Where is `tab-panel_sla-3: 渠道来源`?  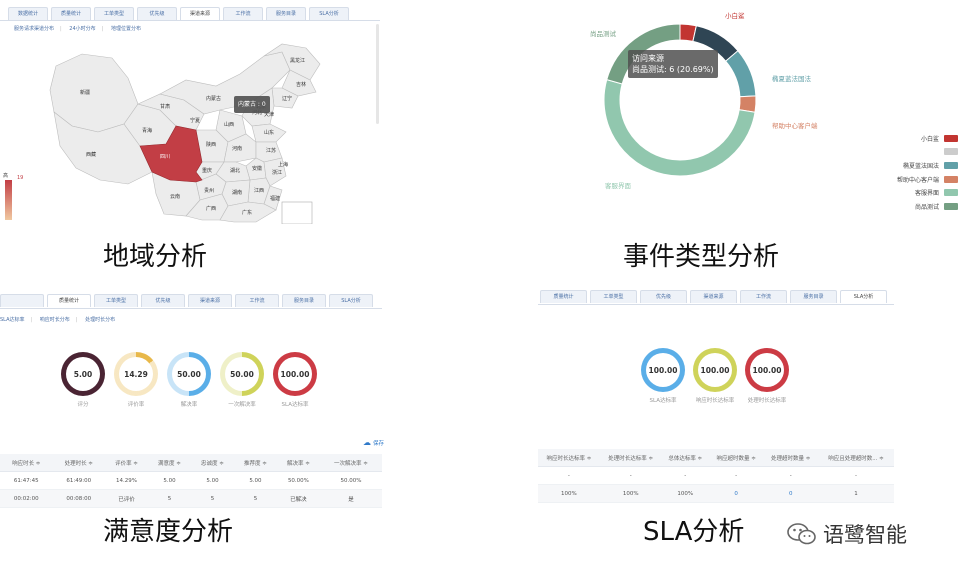
tab-panel_sla-3: 渠道来源 is located at coordinates (713, 296).